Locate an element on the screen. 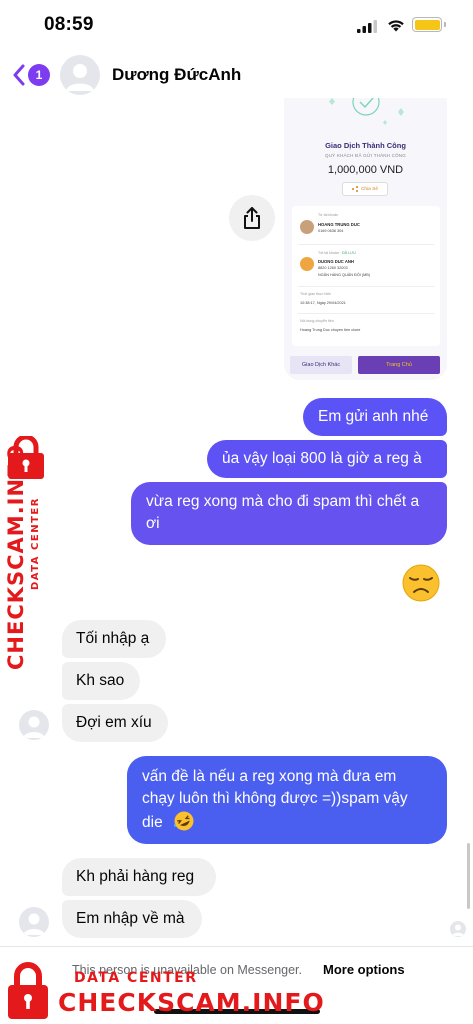  watermark-vertical: CHECKSCAM.INFO DATA CENTER is located at coordinates (27, 552).